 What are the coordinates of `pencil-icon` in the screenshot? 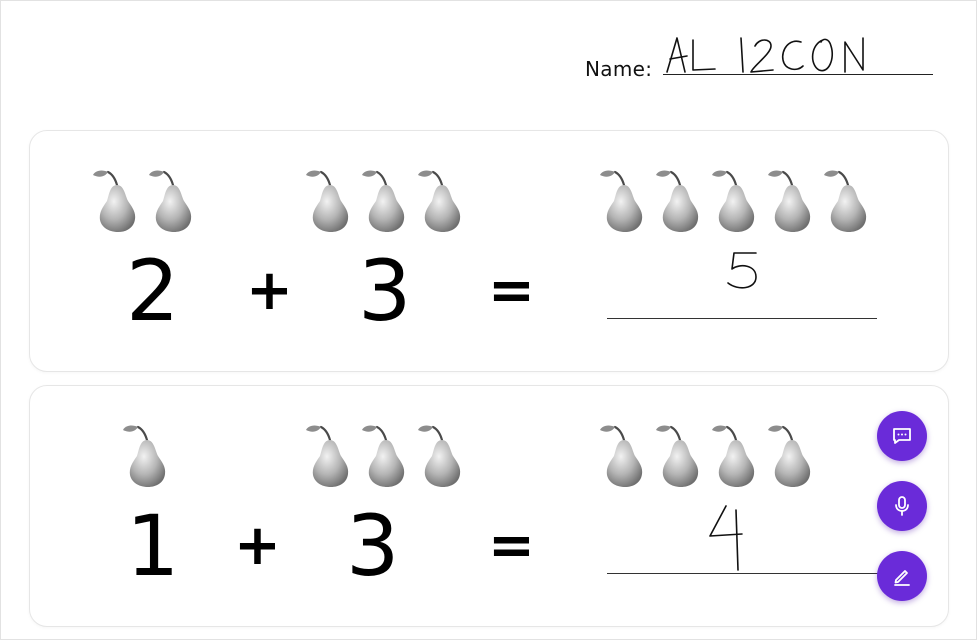 It's located at (902, 578).